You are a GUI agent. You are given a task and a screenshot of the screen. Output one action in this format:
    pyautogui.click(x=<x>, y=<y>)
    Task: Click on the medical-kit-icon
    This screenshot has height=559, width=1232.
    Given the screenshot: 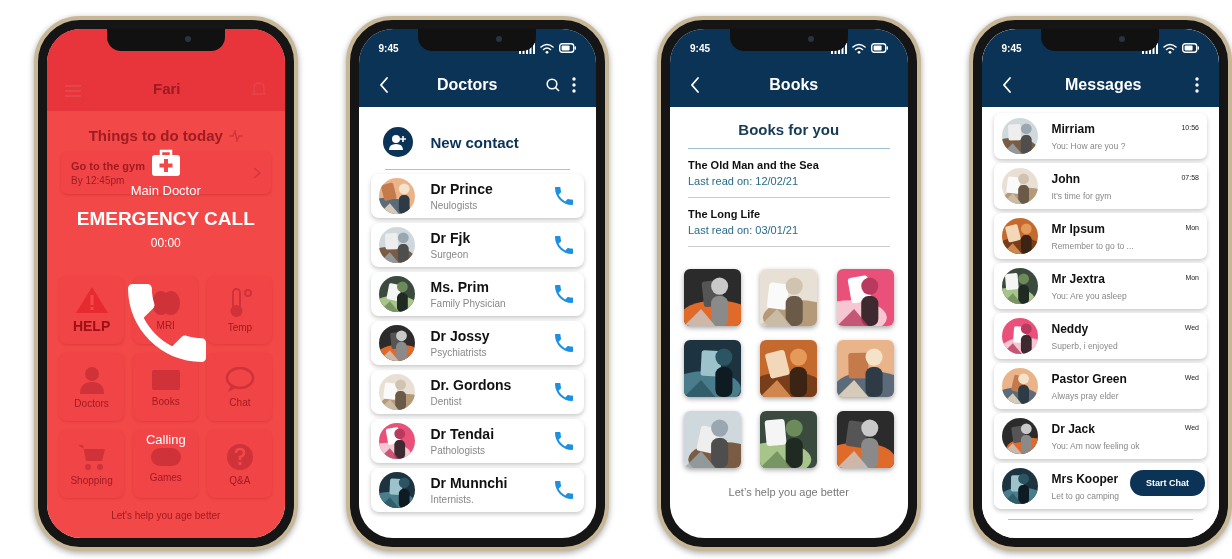 What is the action you would take?
    pyautogui.click(x=165, y=163)
    